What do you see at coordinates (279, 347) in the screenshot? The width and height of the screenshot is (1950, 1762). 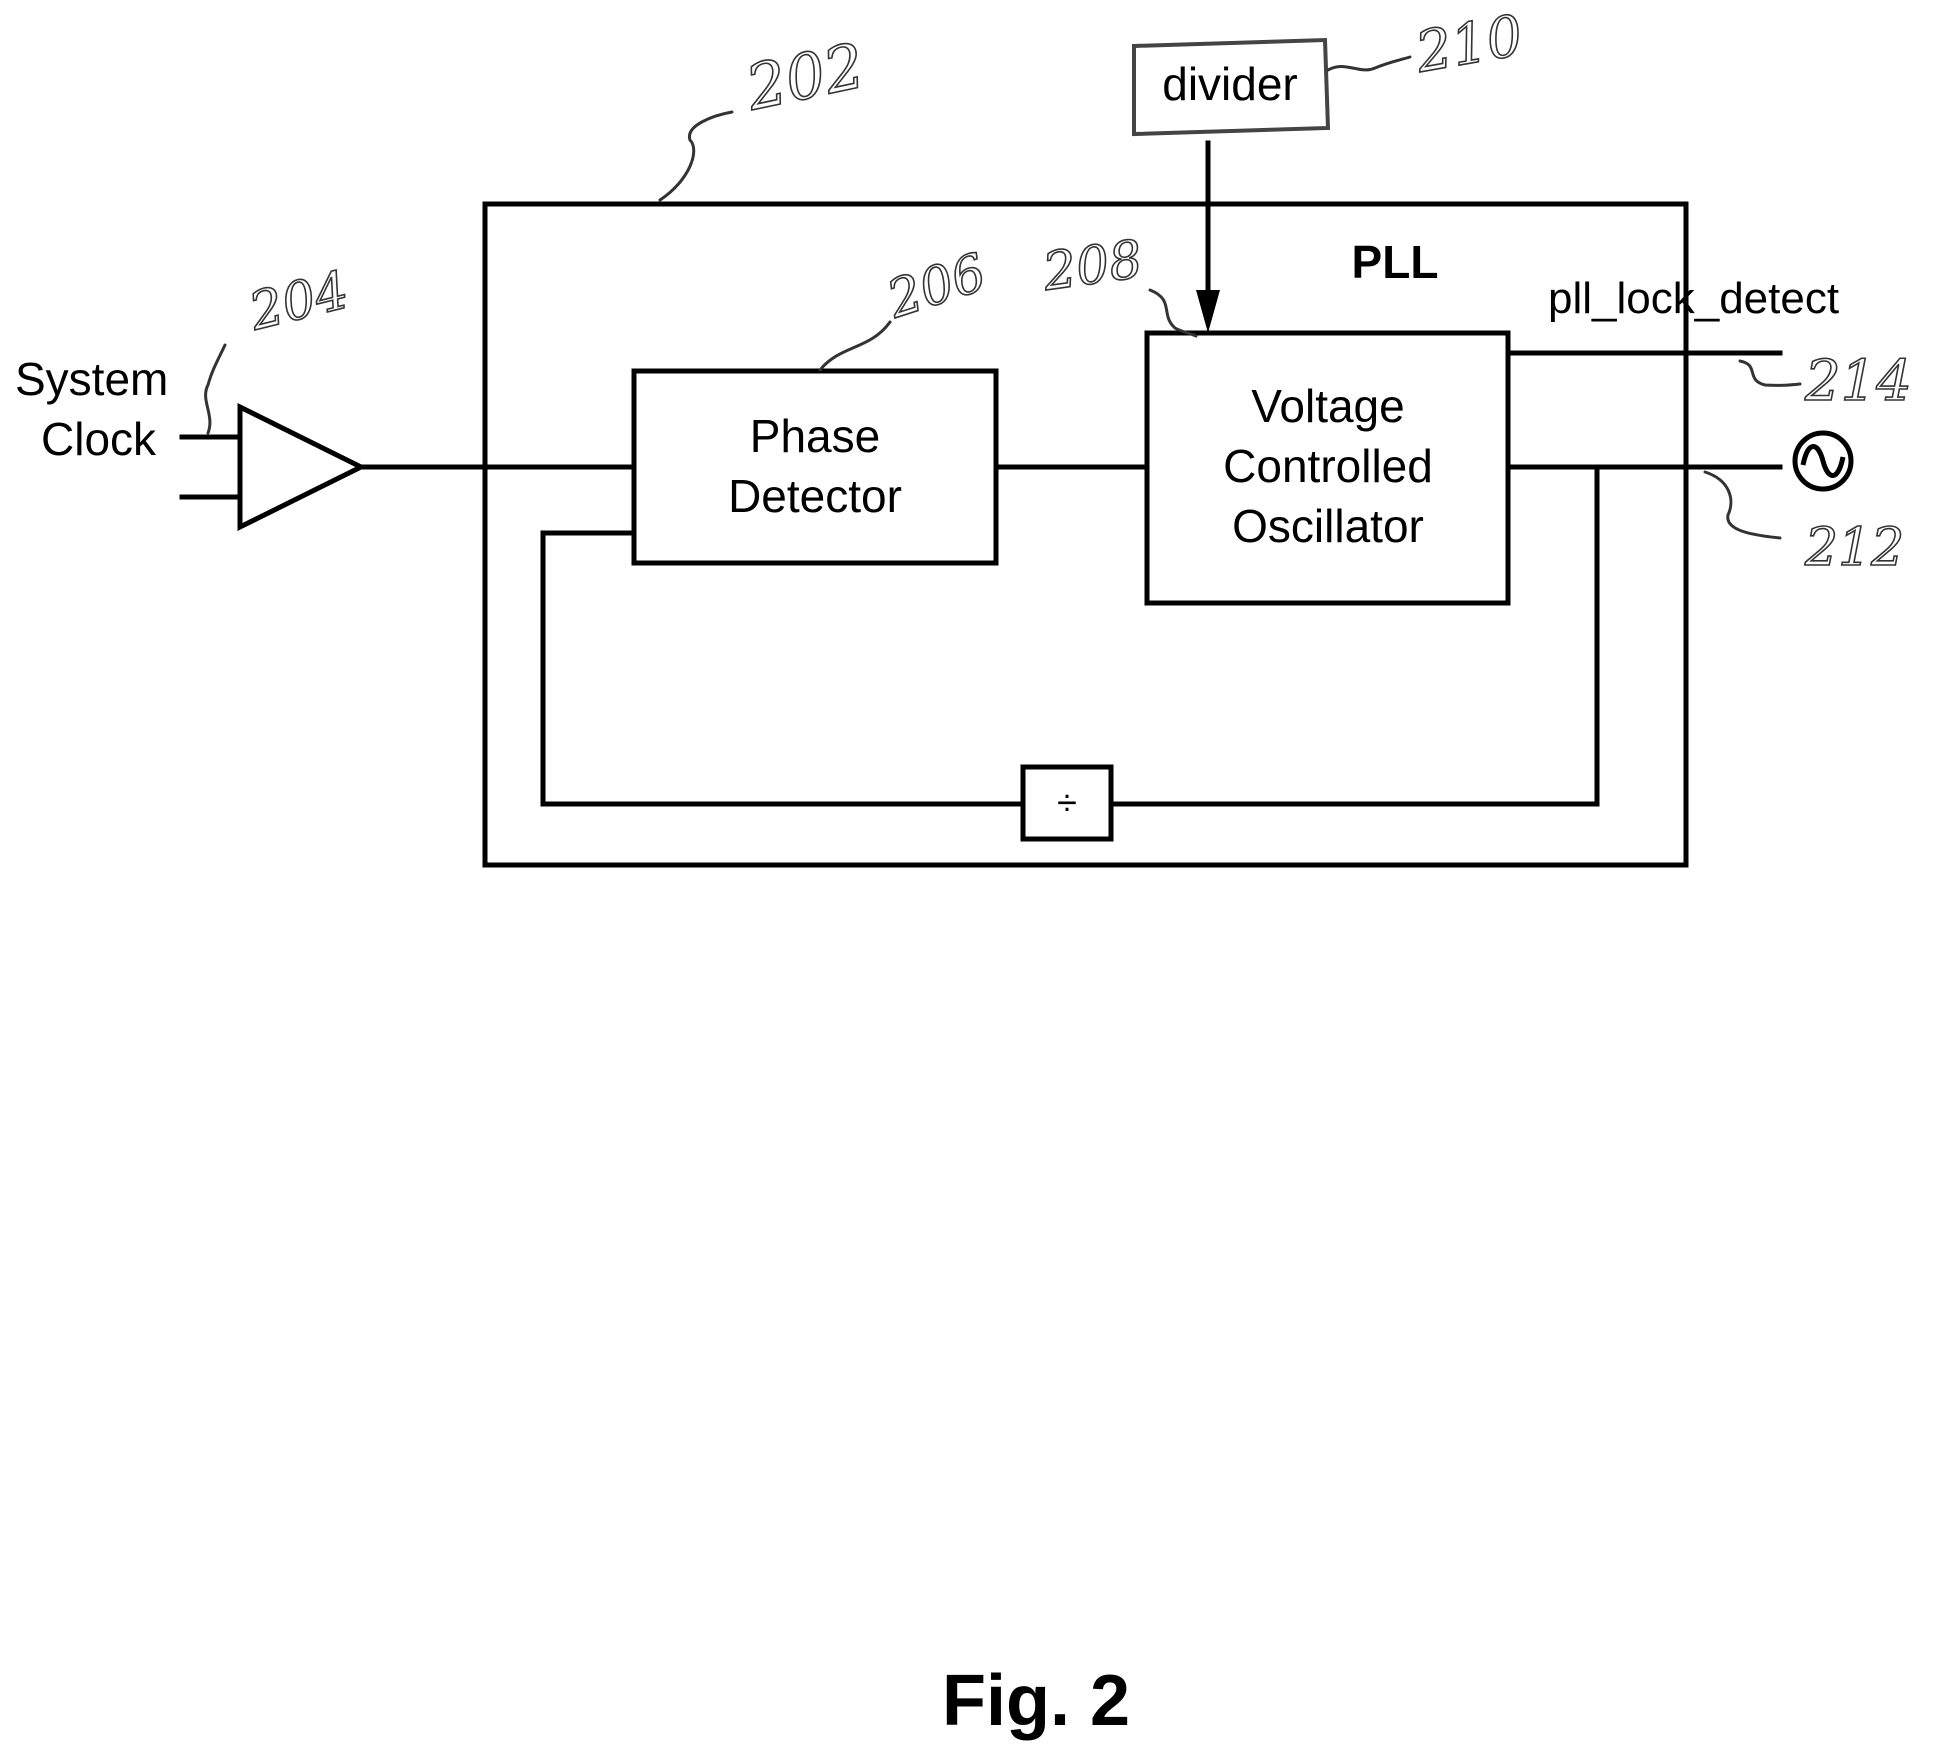 I see `reference-204: 204` at bounding box center [279, 347].